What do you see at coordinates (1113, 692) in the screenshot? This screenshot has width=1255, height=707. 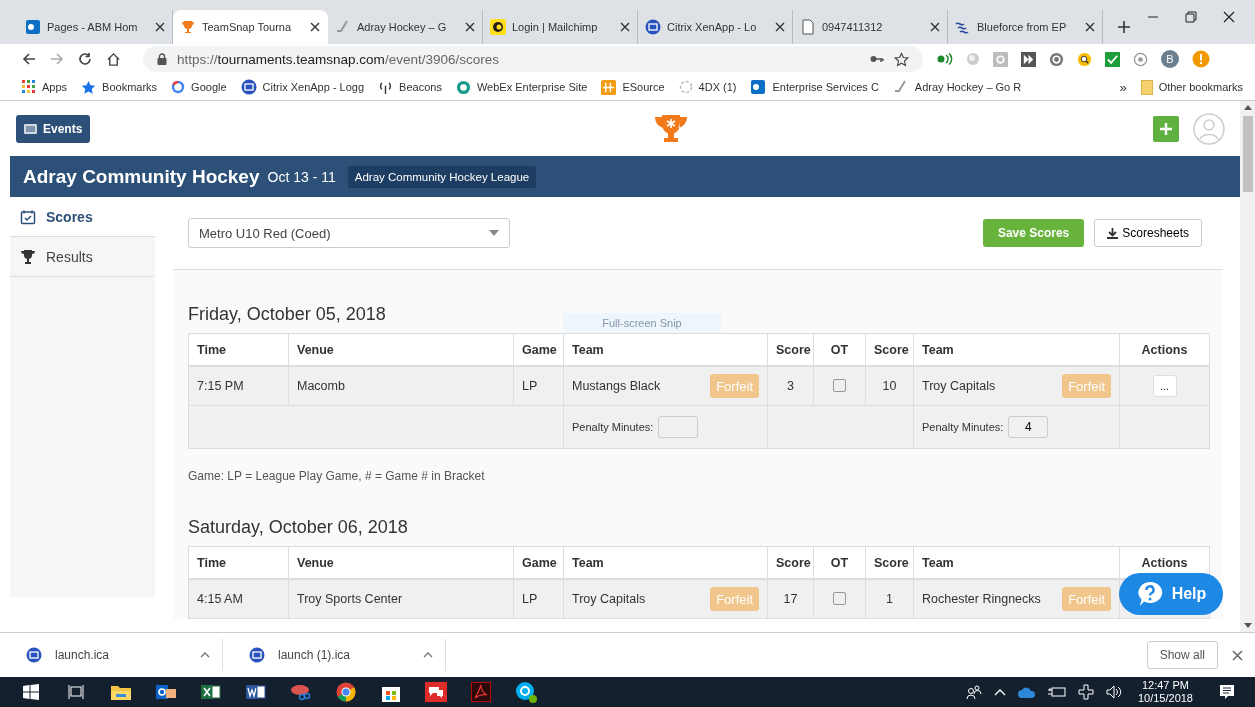 I see `volume-icon` at bounding box center [1113, 692].